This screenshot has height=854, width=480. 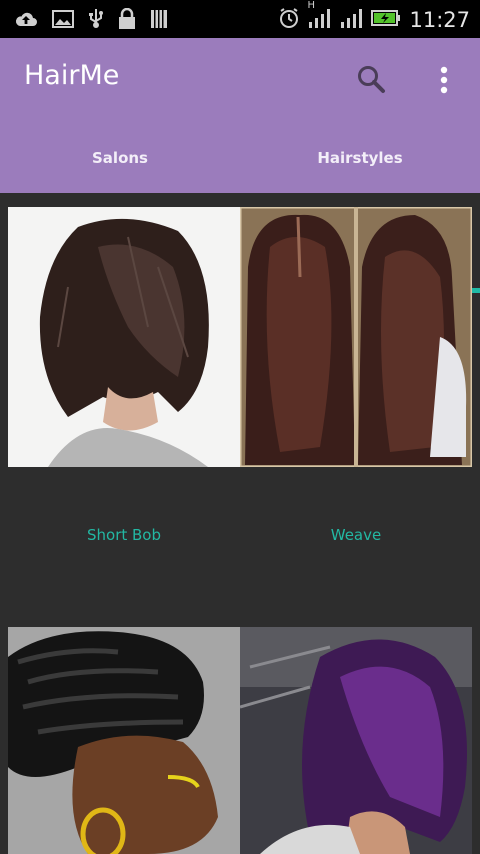 I want to click on tab-salons: Salons, so click(x=120, y=165).